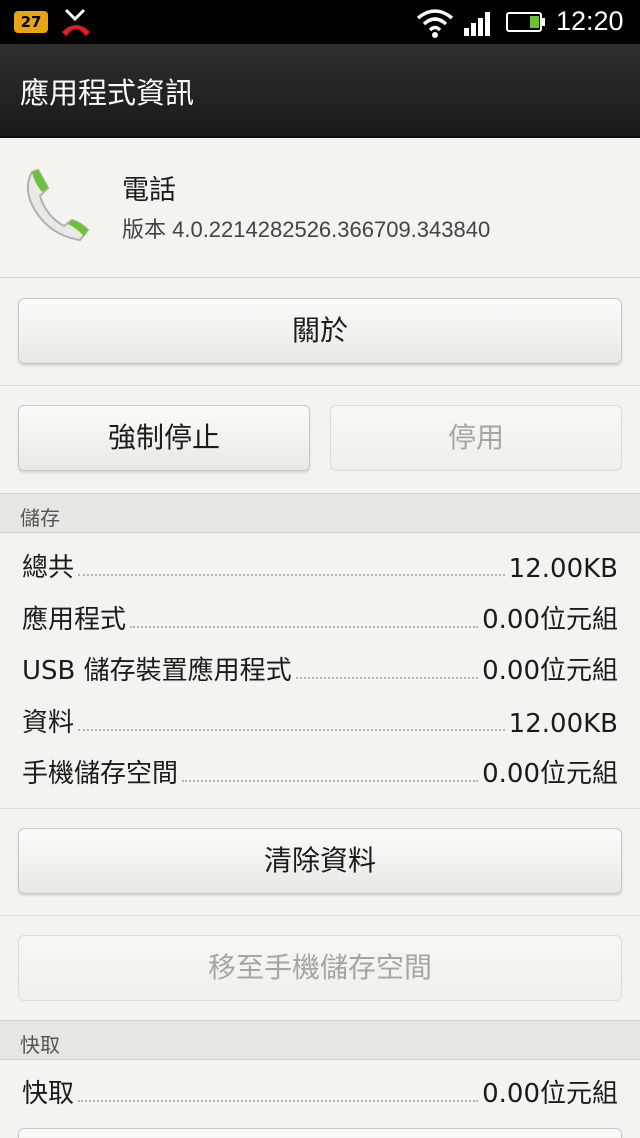  I want to click on cache-row: 快取 0.00位元組, so click(320, 1090).